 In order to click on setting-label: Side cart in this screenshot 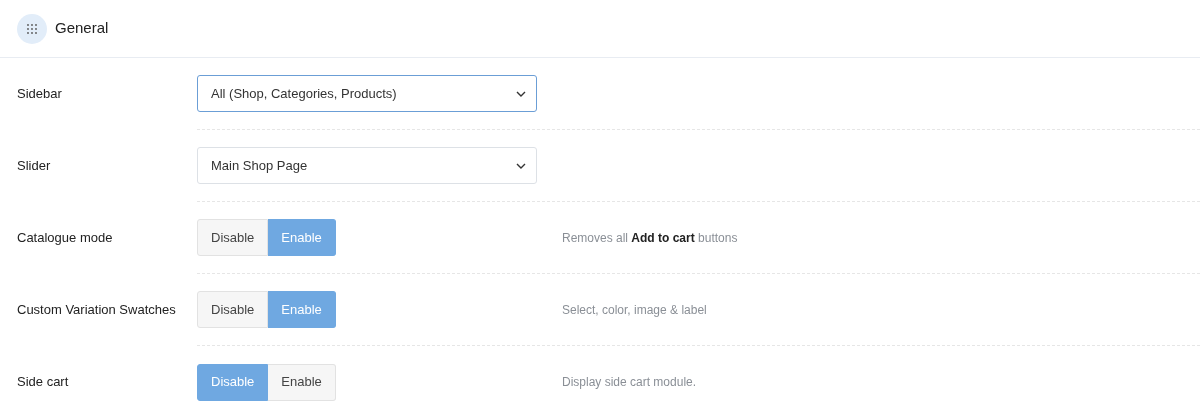, I will do `click(43, 382)`.